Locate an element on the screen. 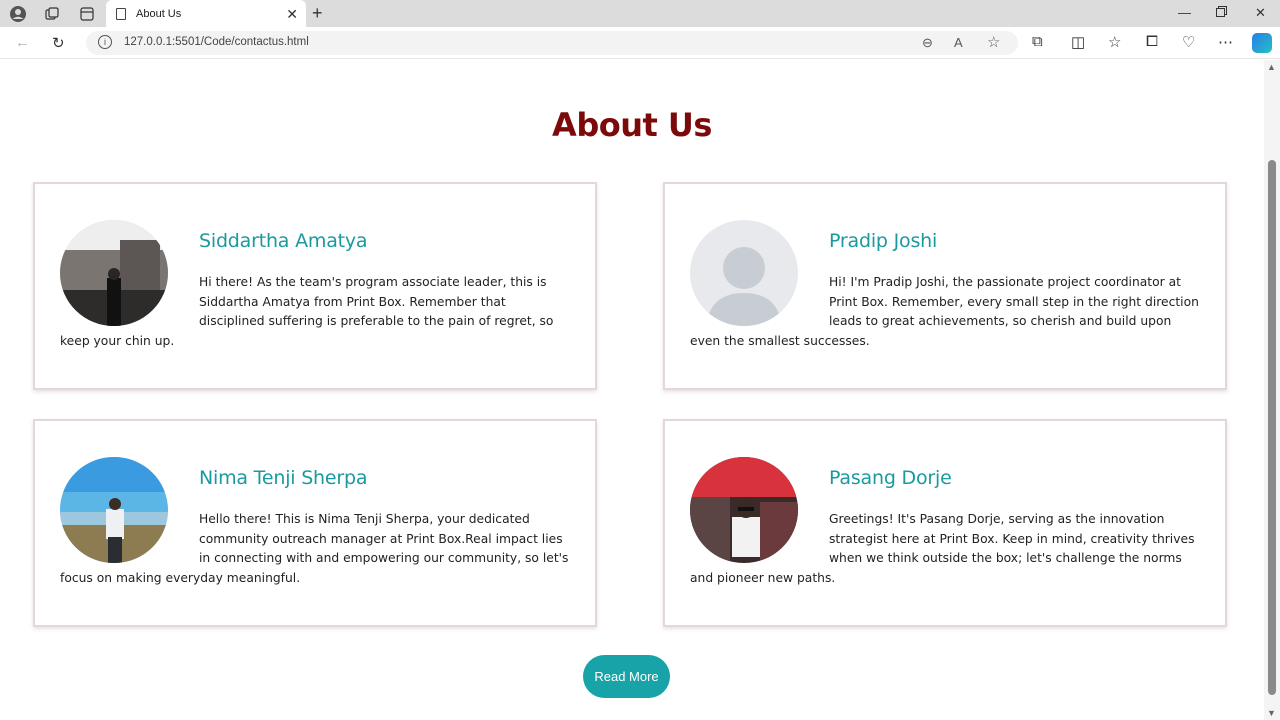 The image size is (1280, 720). member-photo-placeholder is located at coordinates (744, 273).